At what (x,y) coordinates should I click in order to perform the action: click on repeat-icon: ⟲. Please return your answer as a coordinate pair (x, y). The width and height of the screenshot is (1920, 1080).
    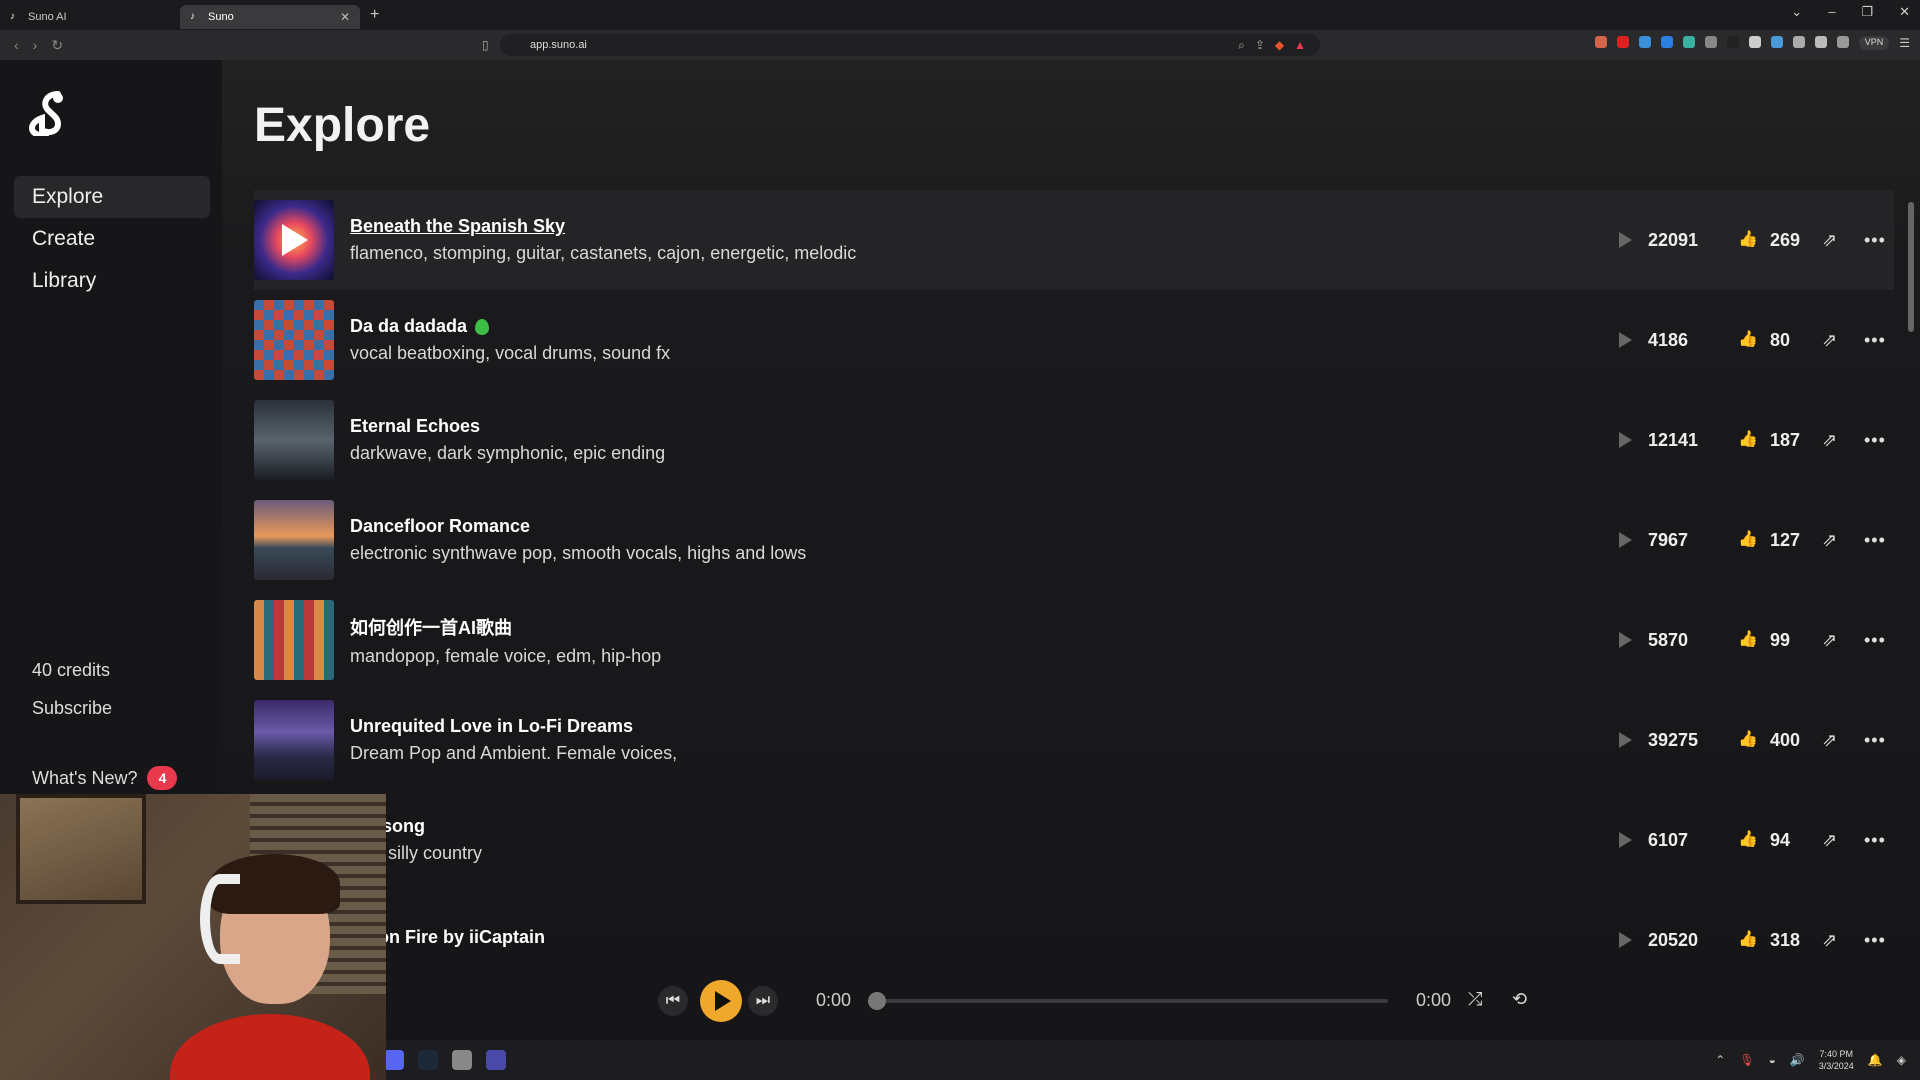
    Looking at the image, I should click on (1519, 999).